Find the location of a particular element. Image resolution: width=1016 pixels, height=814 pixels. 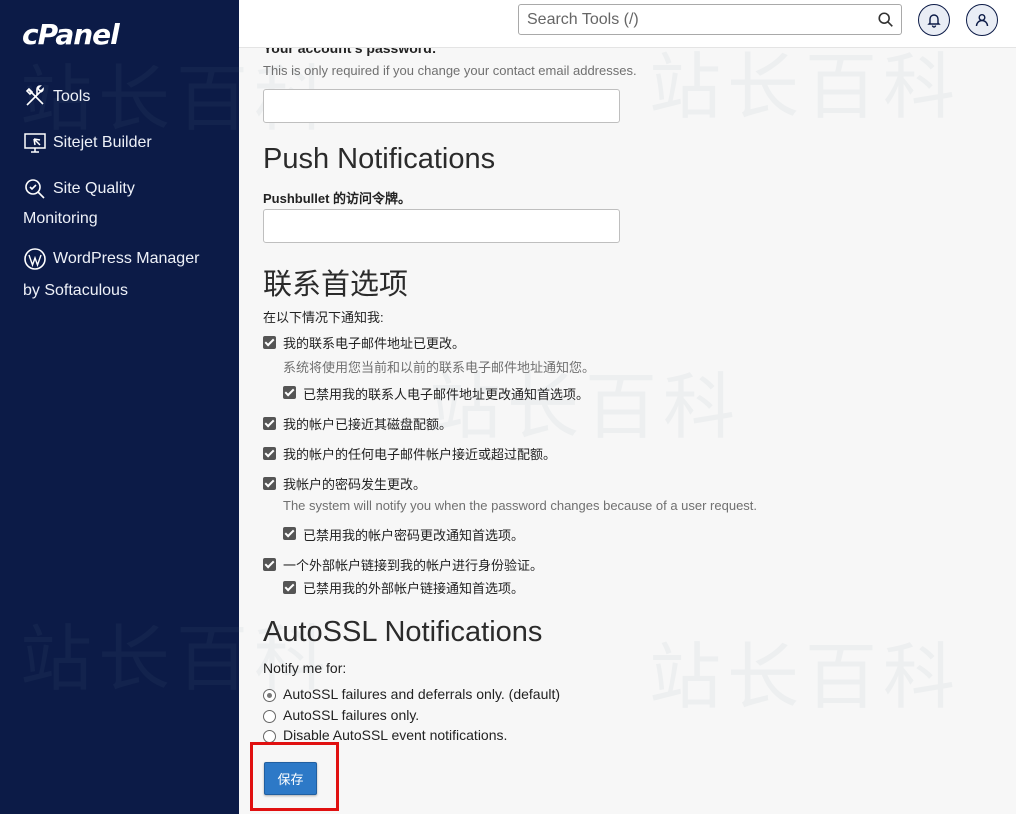

option-label: 我帐户的密码发生更改。 is located at coordinates (355, 484).